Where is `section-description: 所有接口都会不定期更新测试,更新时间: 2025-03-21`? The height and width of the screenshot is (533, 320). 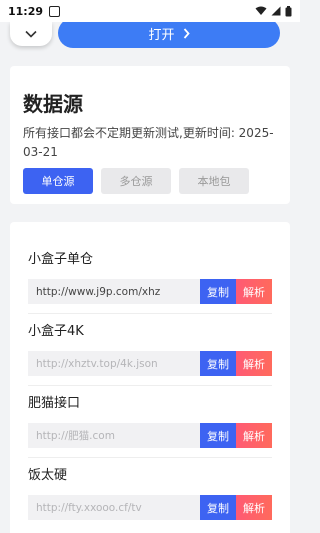 section-description: 所有接口都会不定期更新测试,更新时间: 2025-03-21 is located at coordinates (148, 142).